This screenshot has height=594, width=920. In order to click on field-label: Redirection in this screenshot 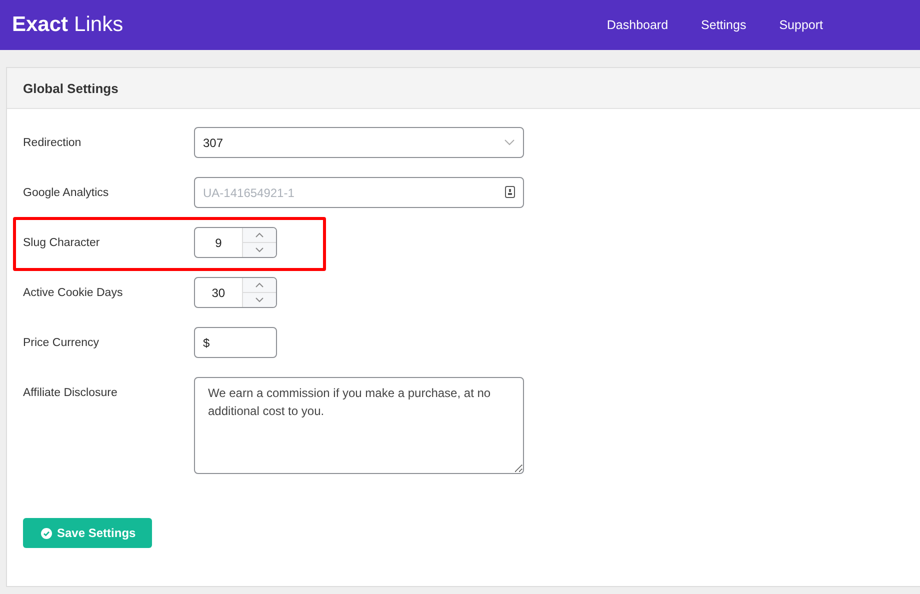, I will do `click(52, 142)`.